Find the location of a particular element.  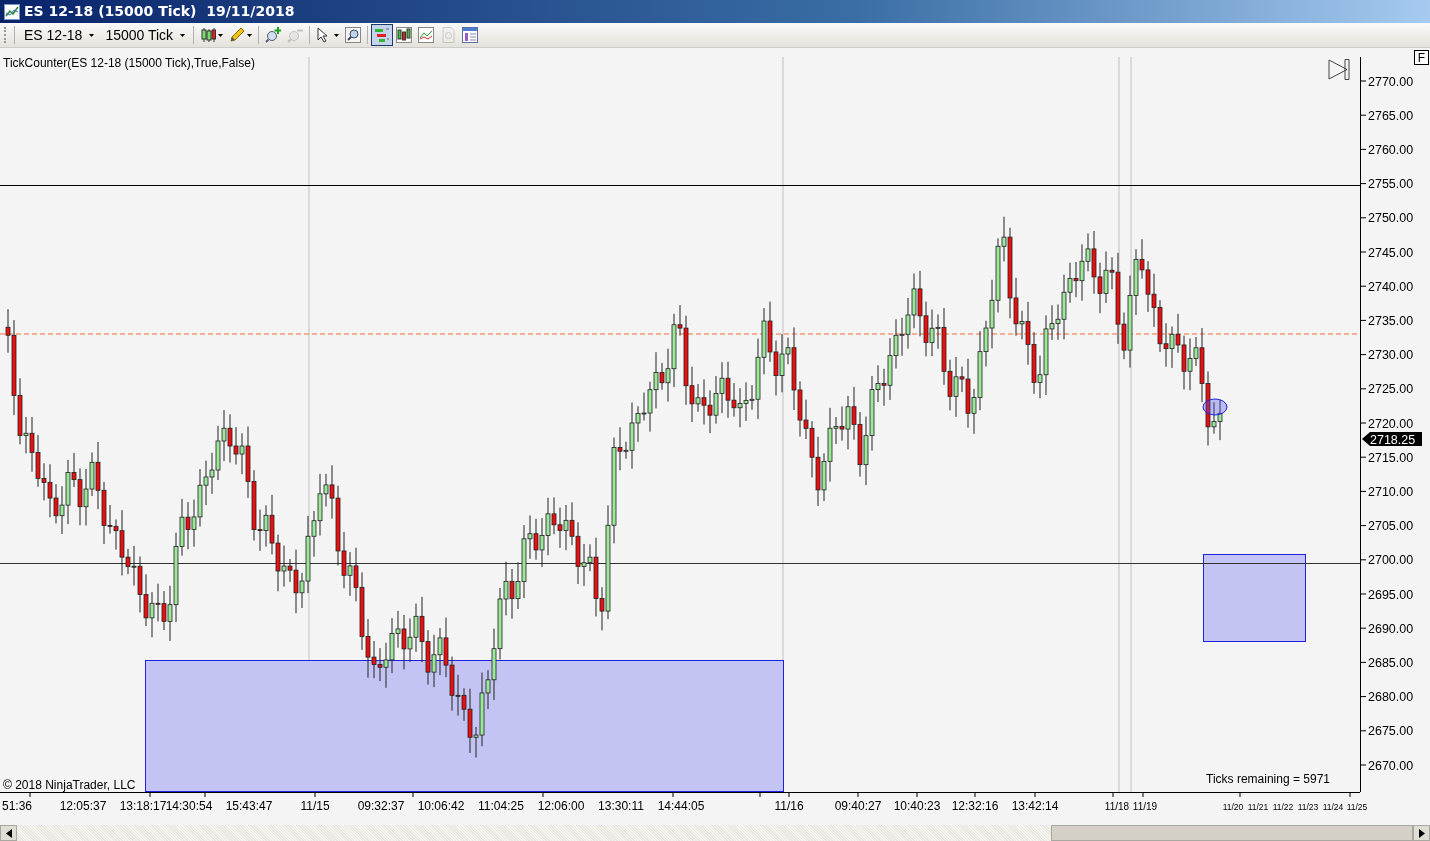

price-axis-label: 2770.00 is located at coordinates (1391, 81).